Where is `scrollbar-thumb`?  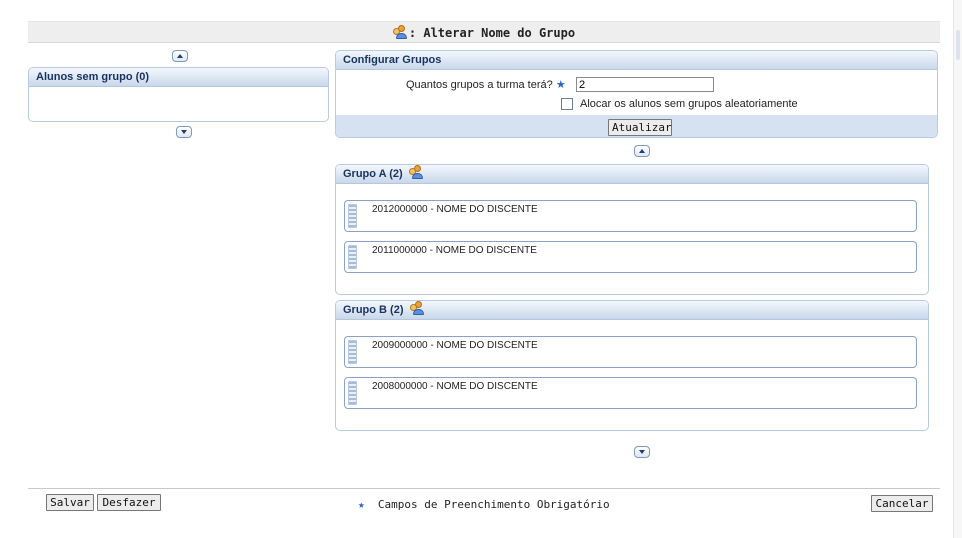
scrollbar-thumb is located at coordinates (958, 45).